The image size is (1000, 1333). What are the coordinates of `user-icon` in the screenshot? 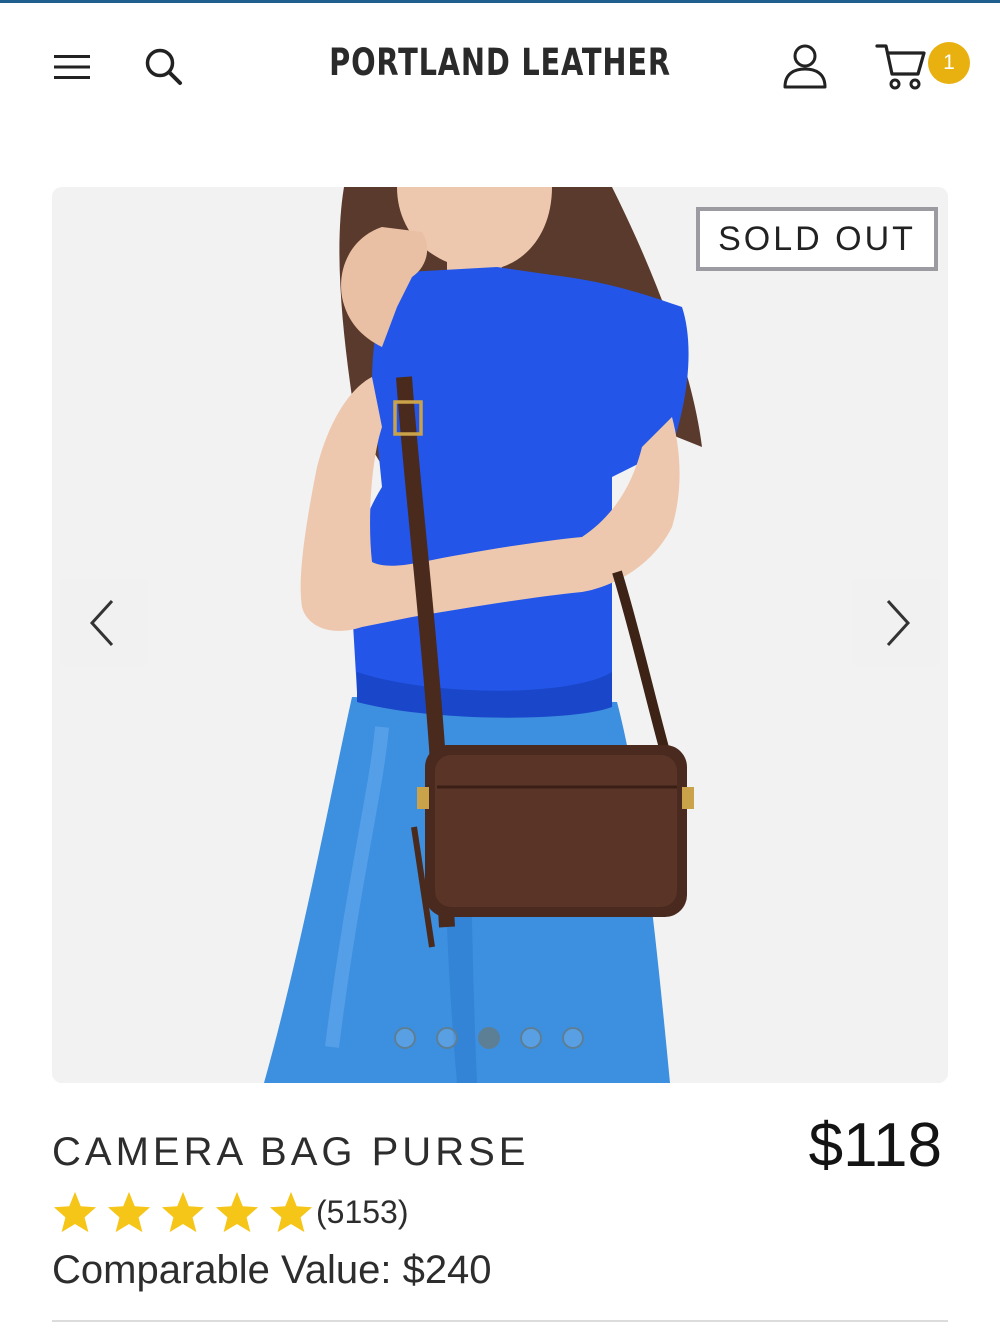 It's located at (805, 66).